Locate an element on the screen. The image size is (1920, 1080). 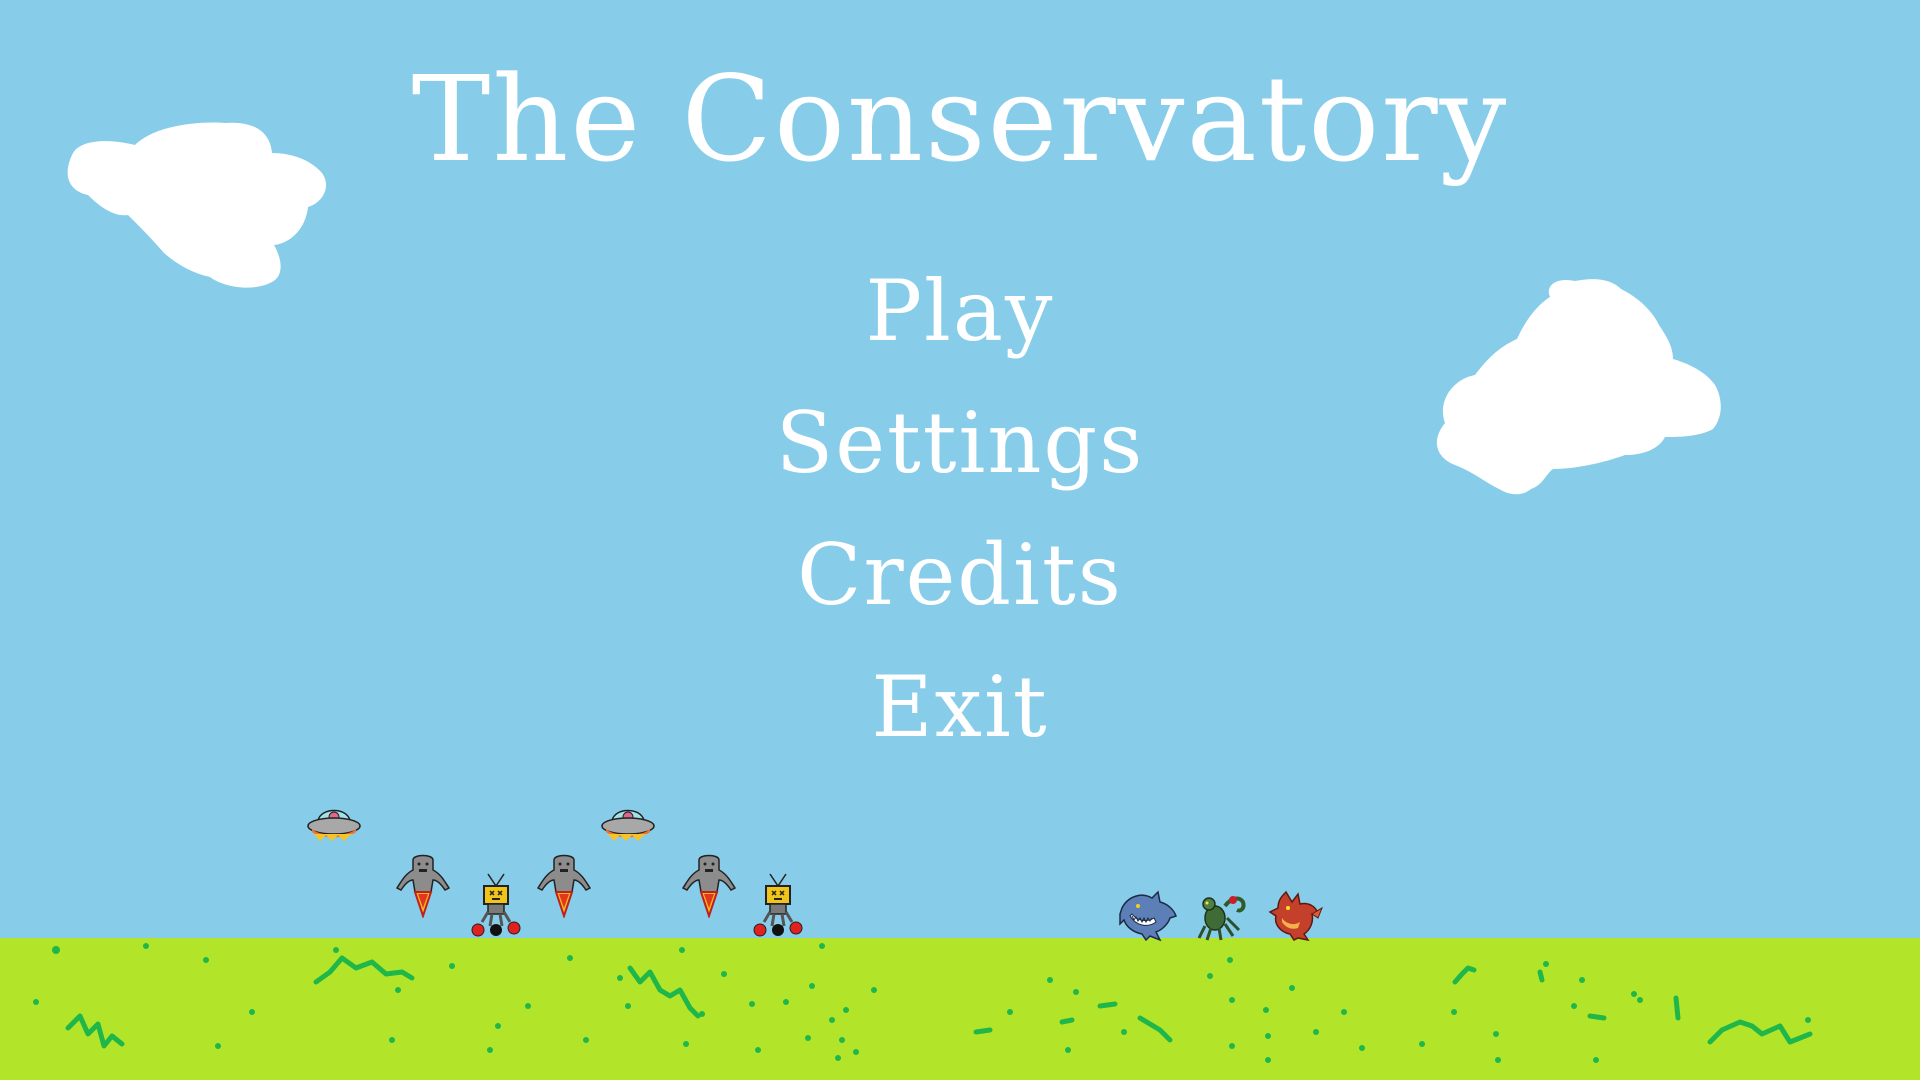
grass-marks is located at coordinates (923, 1003).